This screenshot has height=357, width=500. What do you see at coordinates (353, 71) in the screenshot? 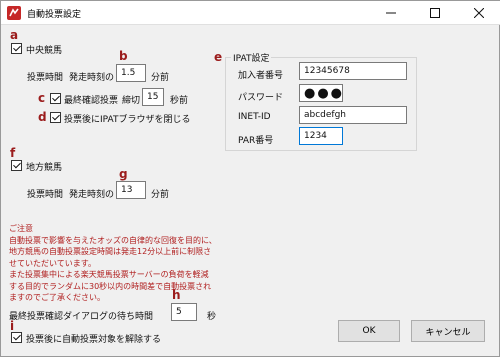
I see `subscriber-input: 12345678` at bounding box center [353, 71].